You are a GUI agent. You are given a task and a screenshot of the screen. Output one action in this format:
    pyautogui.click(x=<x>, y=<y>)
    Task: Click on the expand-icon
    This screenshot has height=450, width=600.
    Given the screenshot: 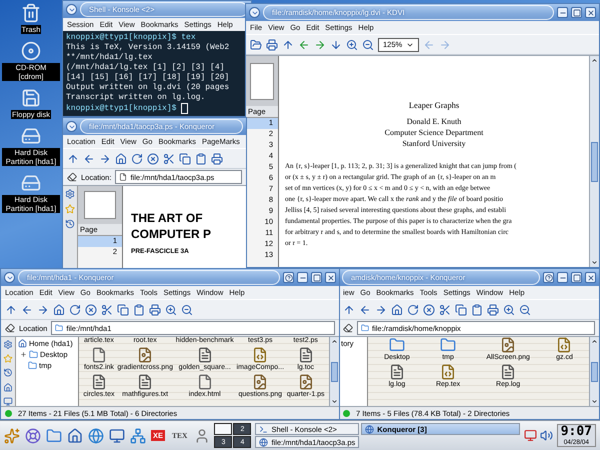 What is the action you would take?
    pyautogui.click(x=23, y=354)
    